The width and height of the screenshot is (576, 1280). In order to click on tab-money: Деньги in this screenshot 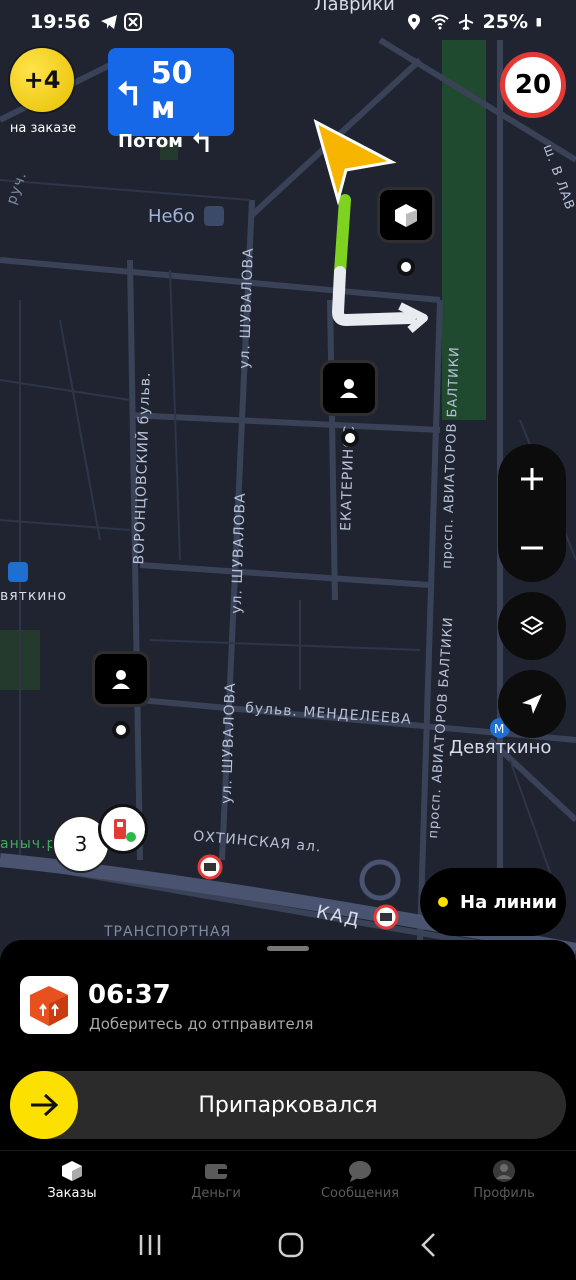, I will do `click(216, 1180)`.